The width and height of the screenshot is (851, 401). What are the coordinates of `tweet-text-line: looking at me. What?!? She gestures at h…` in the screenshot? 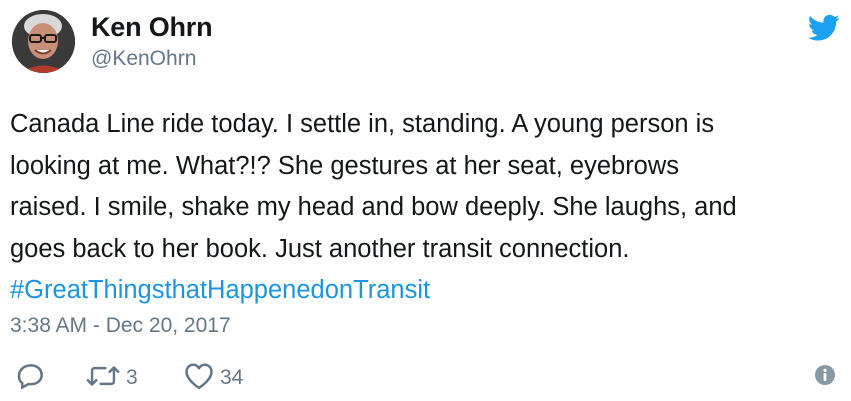 It's located at (345, 165).